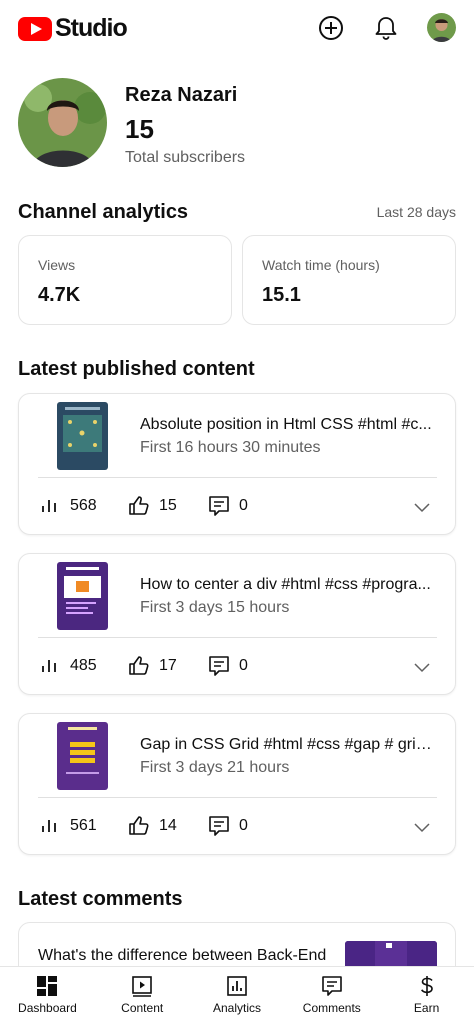  What do you see at coordinates (67, 666) in the screenshot?
I see `views-stat: 485` at bounding box center [67, 666].